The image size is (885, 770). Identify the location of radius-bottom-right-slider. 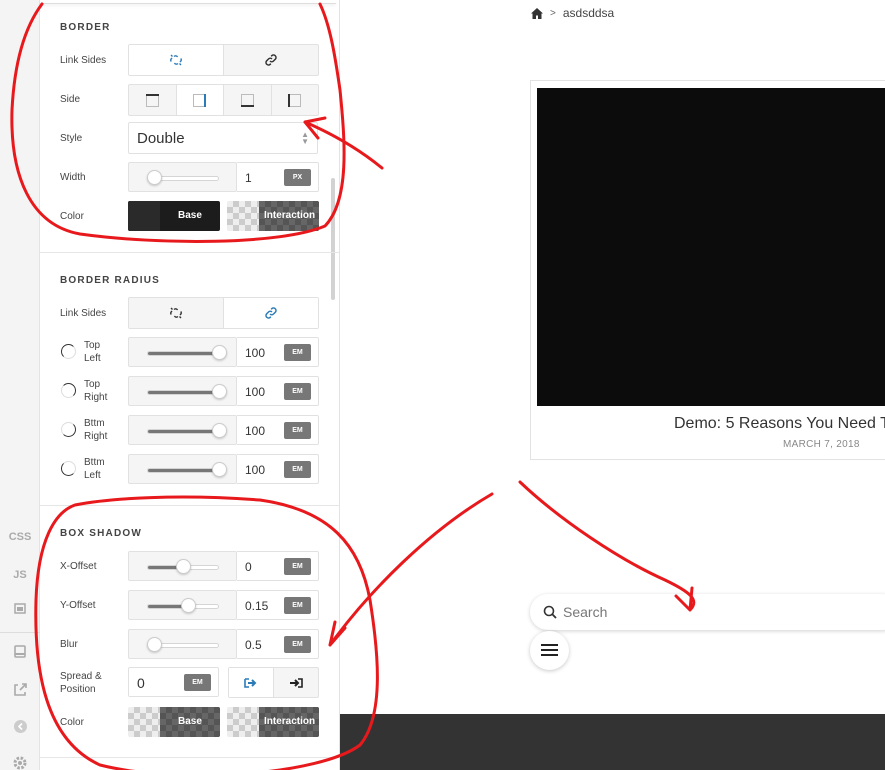
(182, 430).